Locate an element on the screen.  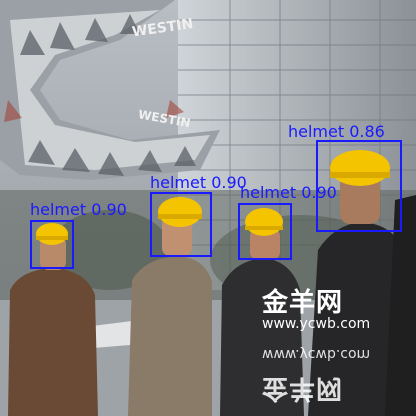
detection-label: helmet 0.86 is located at coordinates (336, 132).